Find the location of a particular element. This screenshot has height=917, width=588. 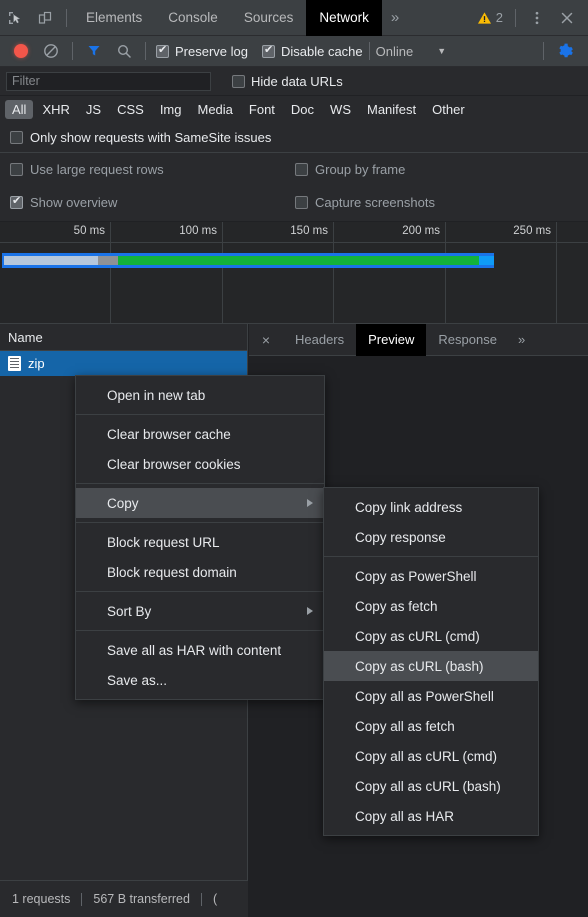

detail-close-icon: × is located at coordinates (266, 340).